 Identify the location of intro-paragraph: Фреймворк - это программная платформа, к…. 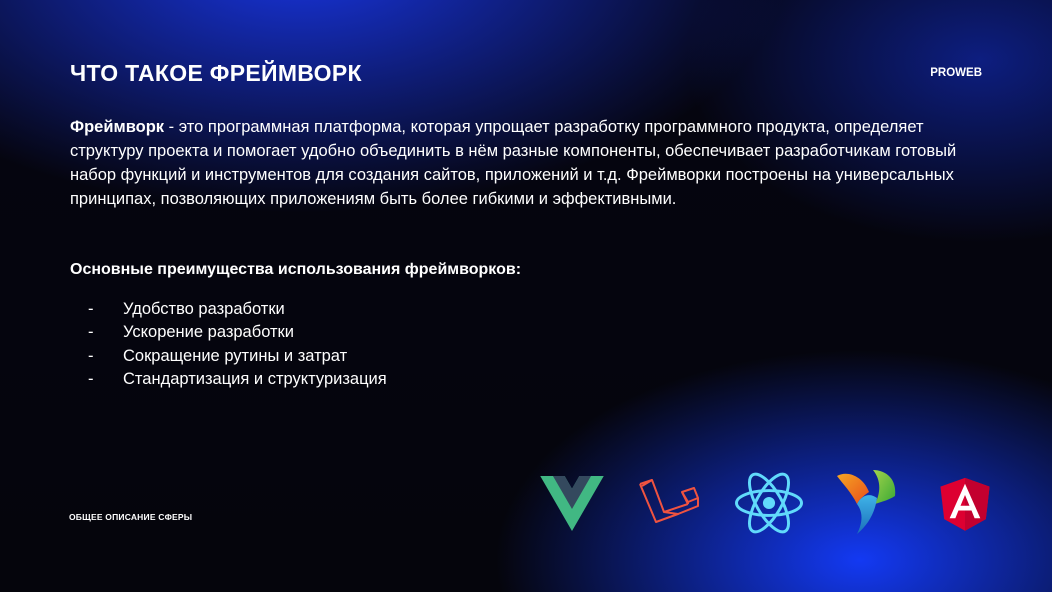
(522, 163).